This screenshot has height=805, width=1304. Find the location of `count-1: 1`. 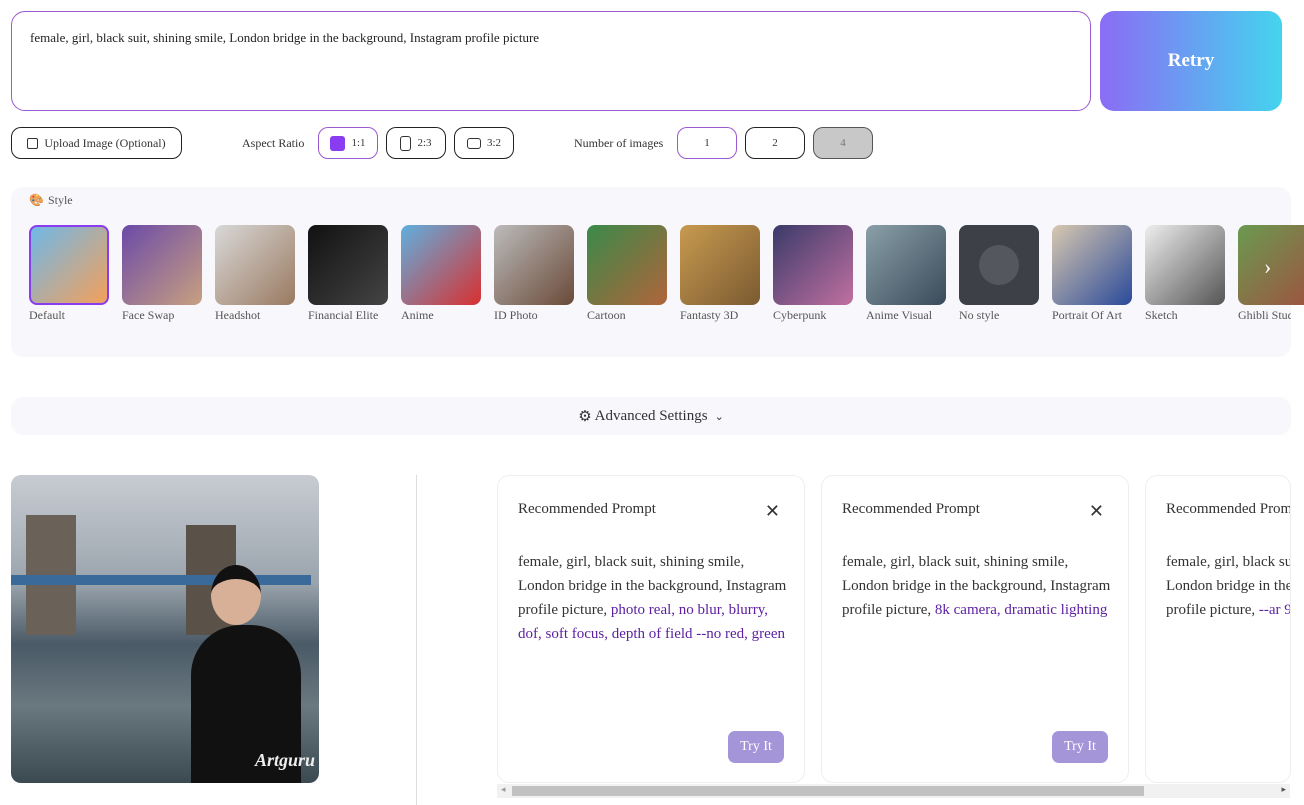

count-1: 1 is located at coordinates (707, 143).